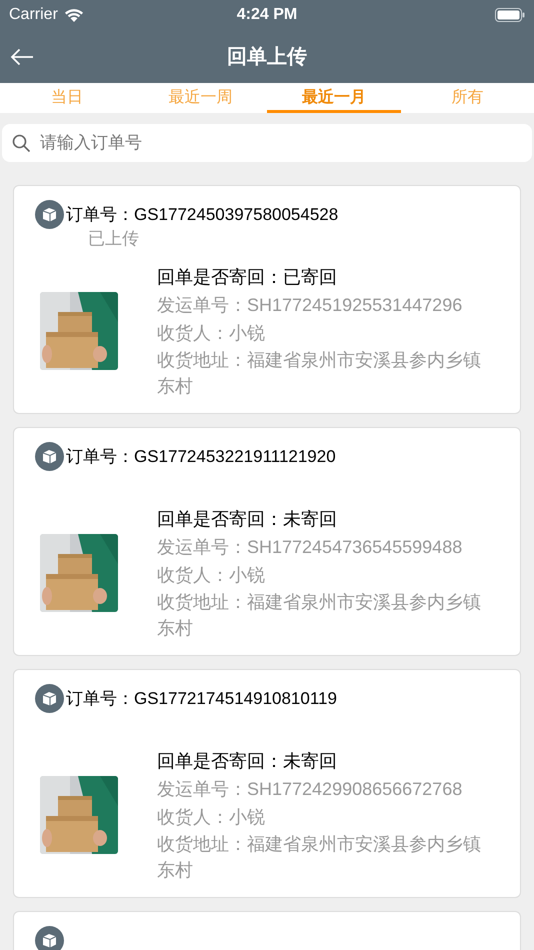 The height and width of the screenshot is (950, 534). What do you see at coordinates (67, 98) in the screenshot?
I see `tab: 当日` at bounding box center [67, 98].